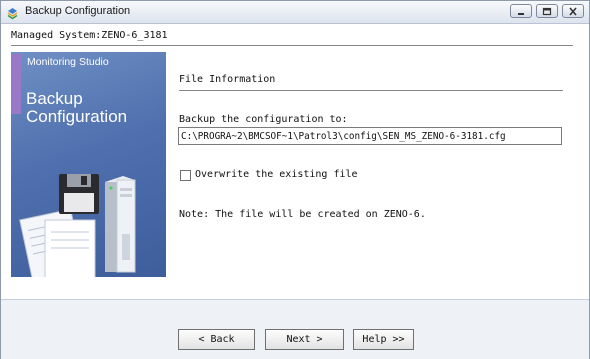 The image size is (590, 359). What do you see at coordinates (292, 45) in the screenshot?
I see `header-divider` at bounding box center [292, 45].